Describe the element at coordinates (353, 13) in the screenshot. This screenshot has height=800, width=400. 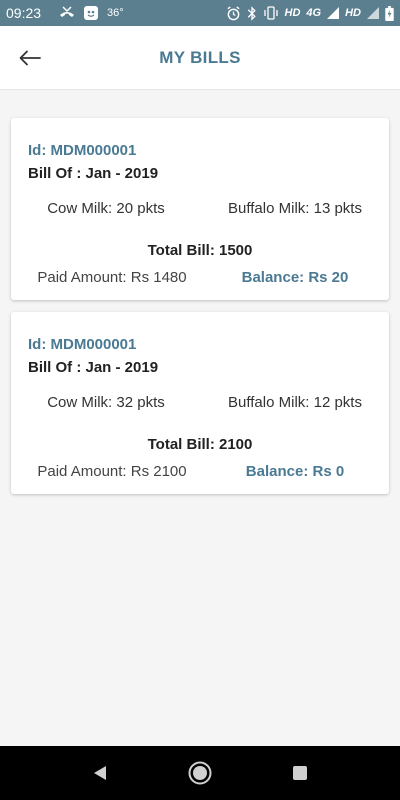
I see `network-label-hd-2: HD` at that location.